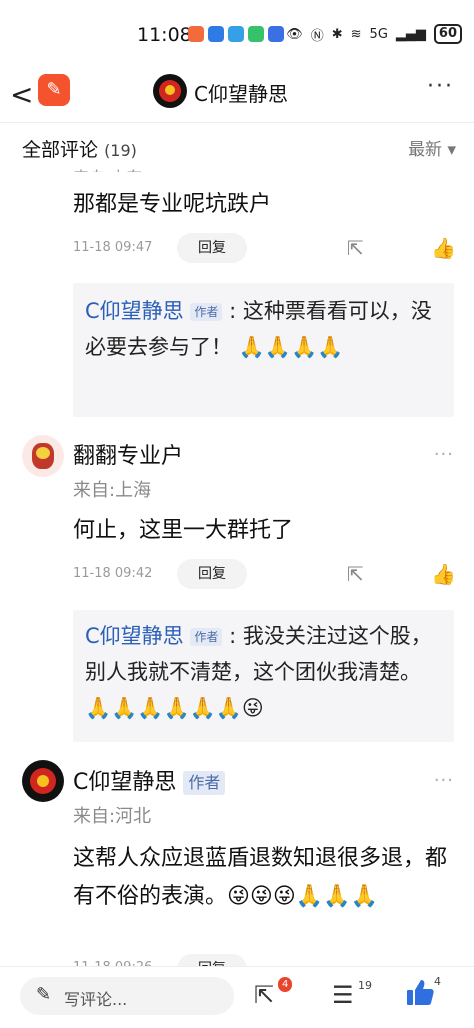  I want to click on sort-dropdown: 最新 ▾, so click(432, 147).